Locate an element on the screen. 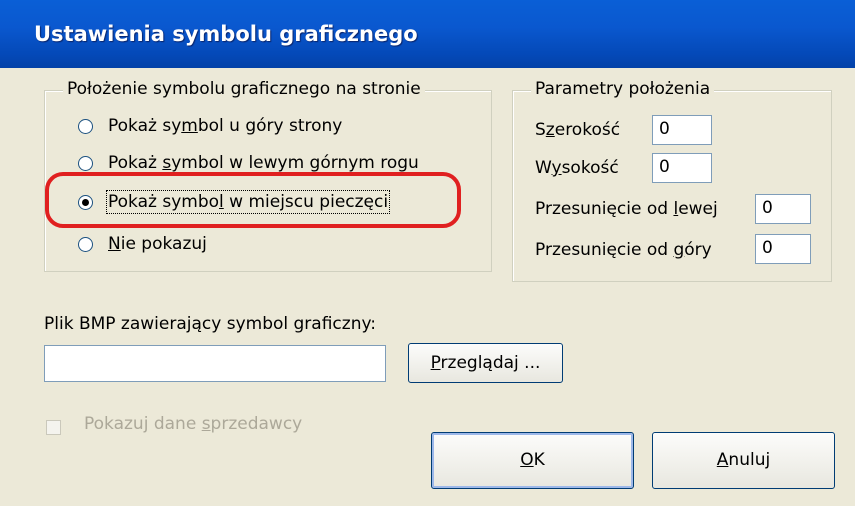 The height and width of the screenshot is (506, 855). bmp-label: Plik BMP zawierający symbol graficzny: is located at coordinates (210, 324).